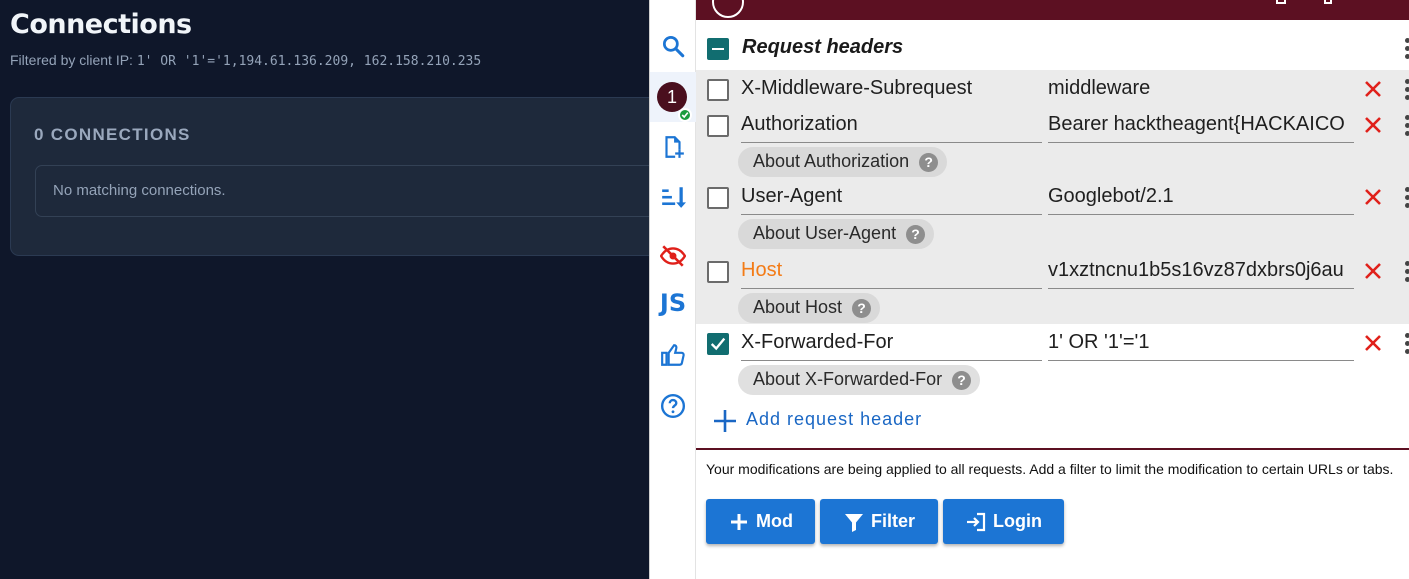  I want to click on filter-icon, so click(853, 522).